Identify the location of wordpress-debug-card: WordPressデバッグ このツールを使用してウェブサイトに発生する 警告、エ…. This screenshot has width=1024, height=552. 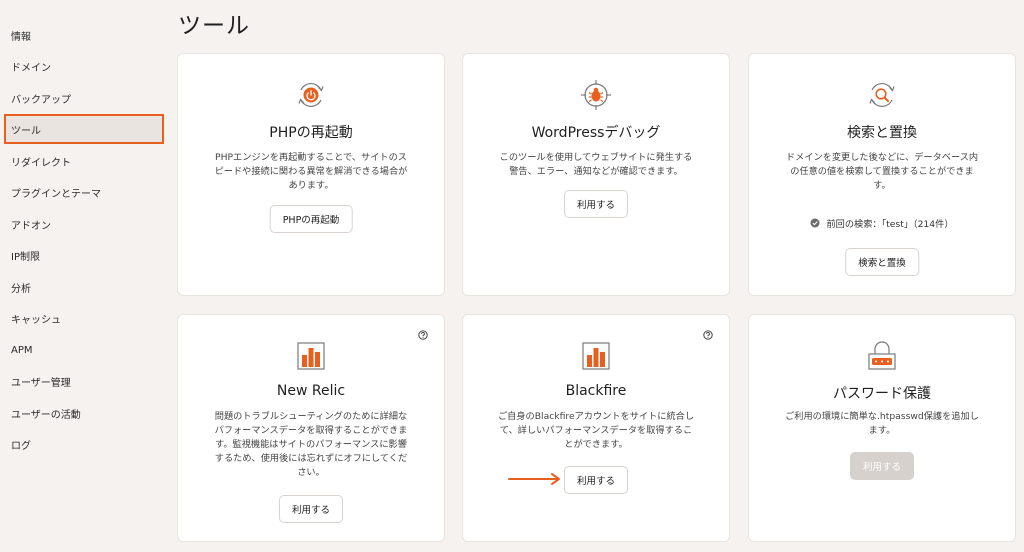
(596, 174).